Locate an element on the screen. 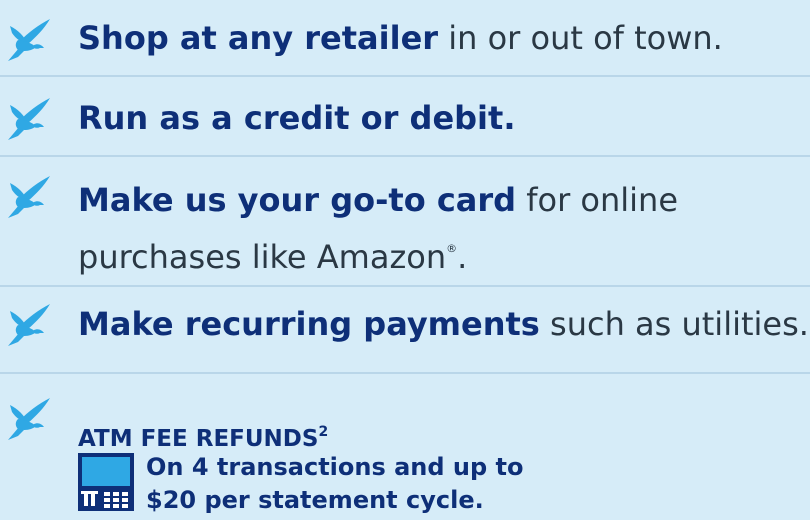 The width and height of the screenshot is (810, 520). feature-credit-debit-bold: Run as a credit or debit. is located at coordinates (297, 118).